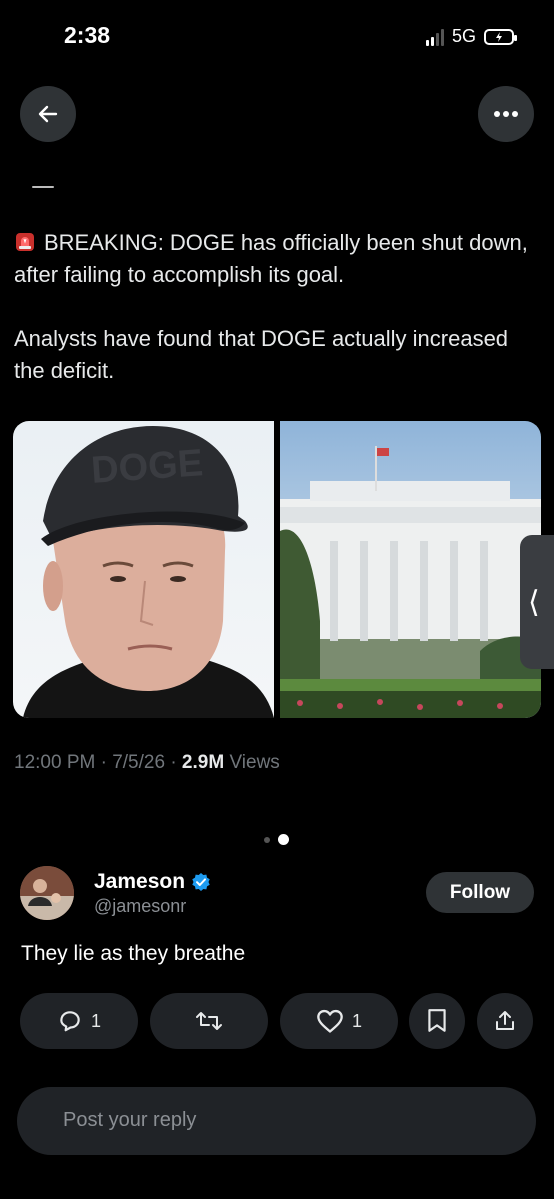  What do you see at coordinates (252, 762) in the screenshot?
I see `views-label: Views` at bounding box center [252, 762].